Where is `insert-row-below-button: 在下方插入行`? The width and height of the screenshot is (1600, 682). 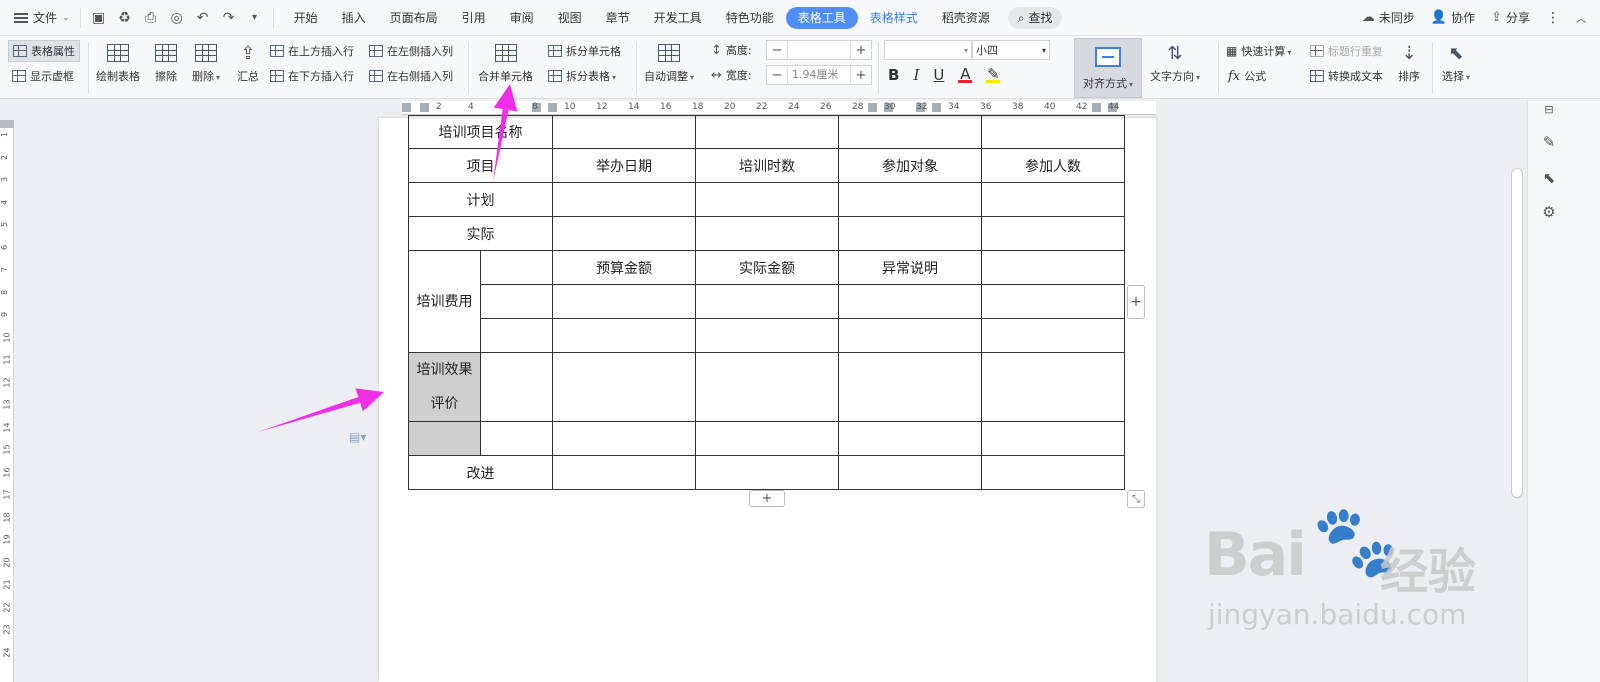
insert-row-below-button: 在下方插入行 is located at coordinates (312, 76).